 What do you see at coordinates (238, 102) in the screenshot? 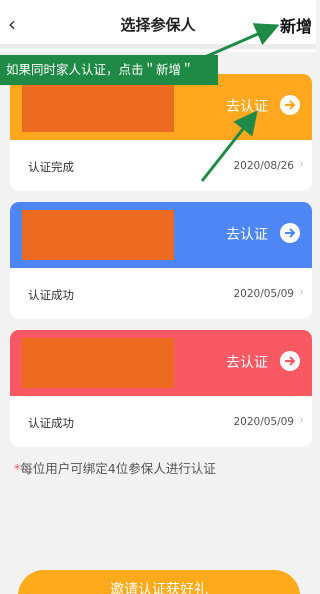
I see `annotation-arrows` at bounding box center [238, 102].